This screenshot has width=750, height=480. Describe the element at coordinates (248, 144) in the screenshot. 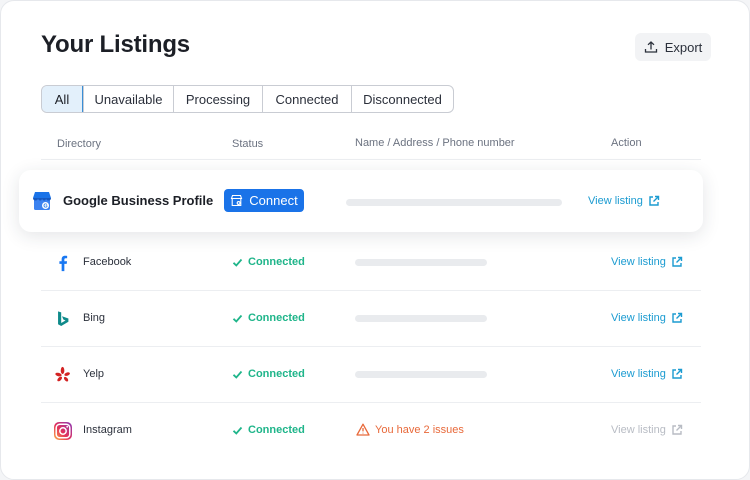

I see `column-header-status: Status` at that location.